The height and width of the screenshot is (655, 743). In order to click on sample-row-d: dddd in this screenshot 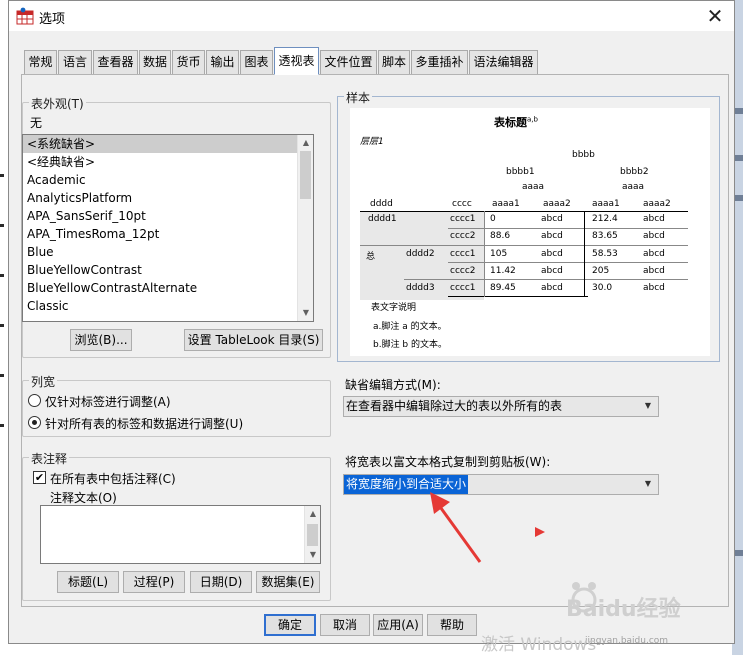, I will do `click(381, 204)`.